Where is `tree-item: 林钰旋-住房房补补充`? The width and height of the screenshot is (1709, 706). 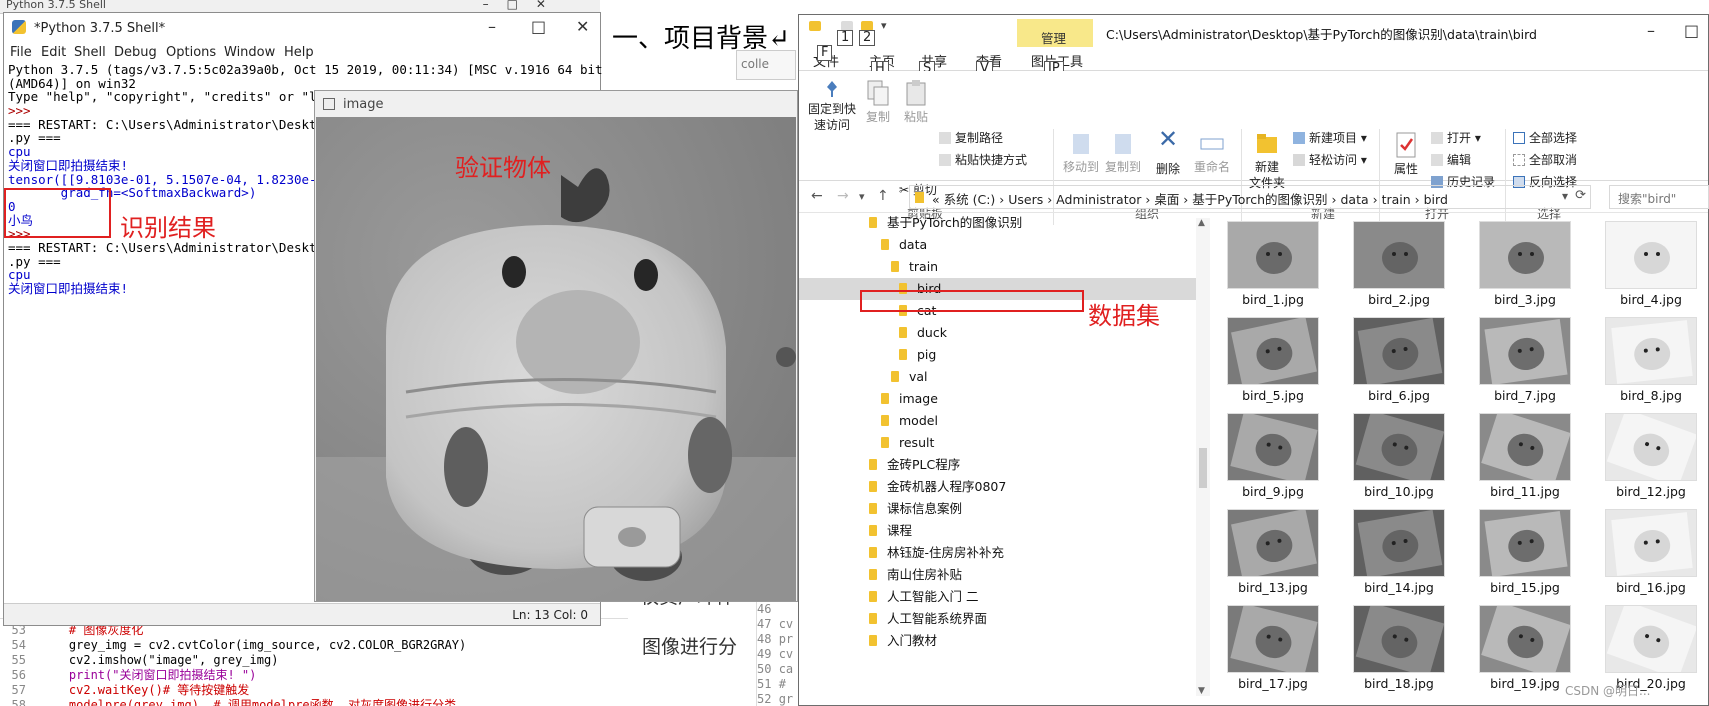
tree-item: 林钰旋-住房房补补充 is located at coordinates (936, 553).